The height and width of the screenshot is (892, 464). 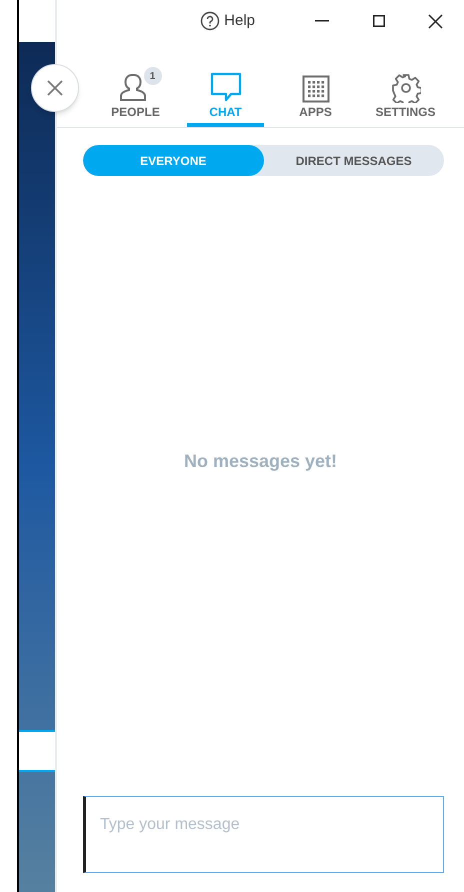 I want to click on help-icon, so click(x=210, y=21).